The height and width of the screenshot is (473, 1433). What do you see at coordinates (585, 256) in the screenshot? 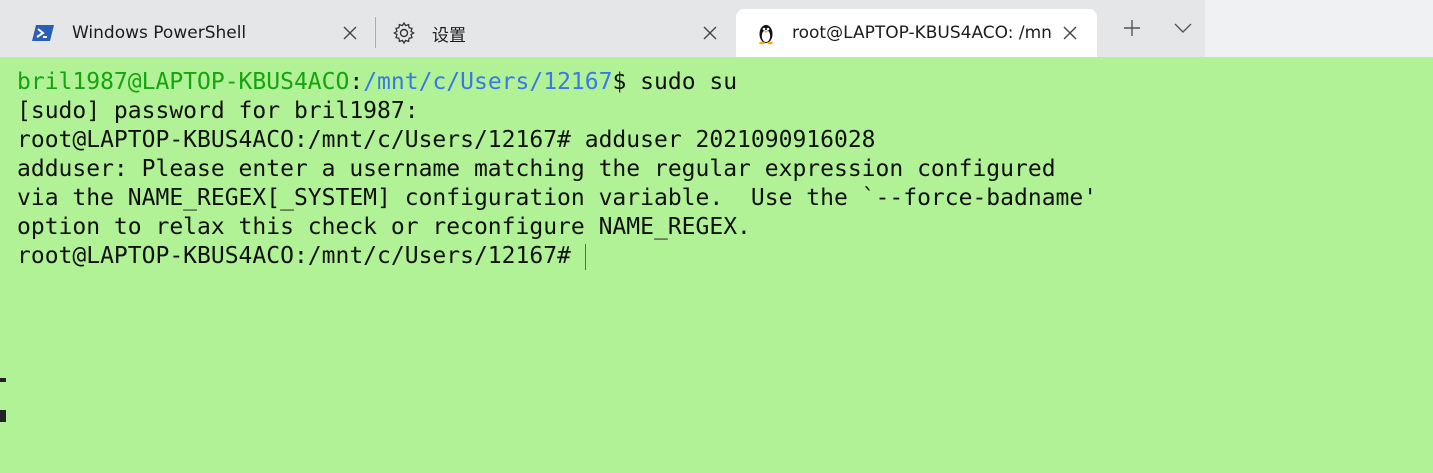
I see `text-cursor` at bounding box center [585, 256].